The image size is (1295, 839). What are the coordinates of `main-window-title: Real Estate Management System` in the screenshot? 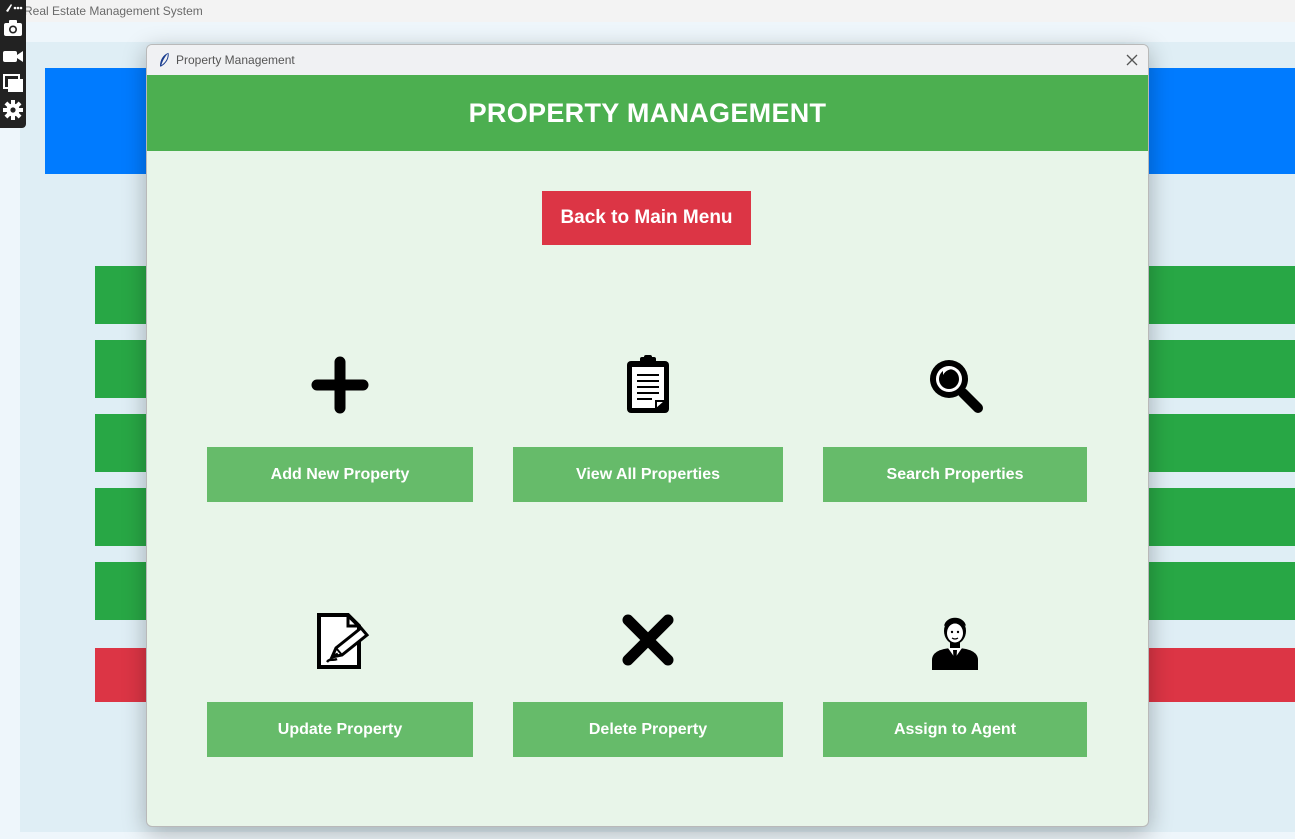 It's located at (113, 11).